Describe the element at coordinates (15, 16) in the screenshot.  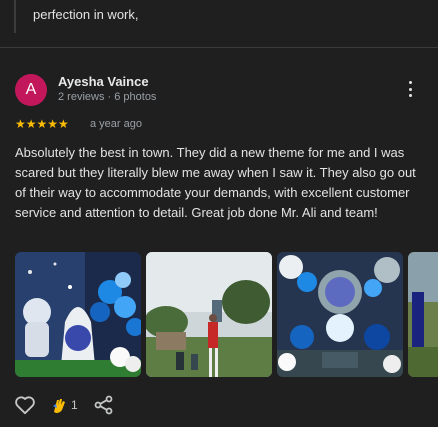
I see `quote-bar` at that location.